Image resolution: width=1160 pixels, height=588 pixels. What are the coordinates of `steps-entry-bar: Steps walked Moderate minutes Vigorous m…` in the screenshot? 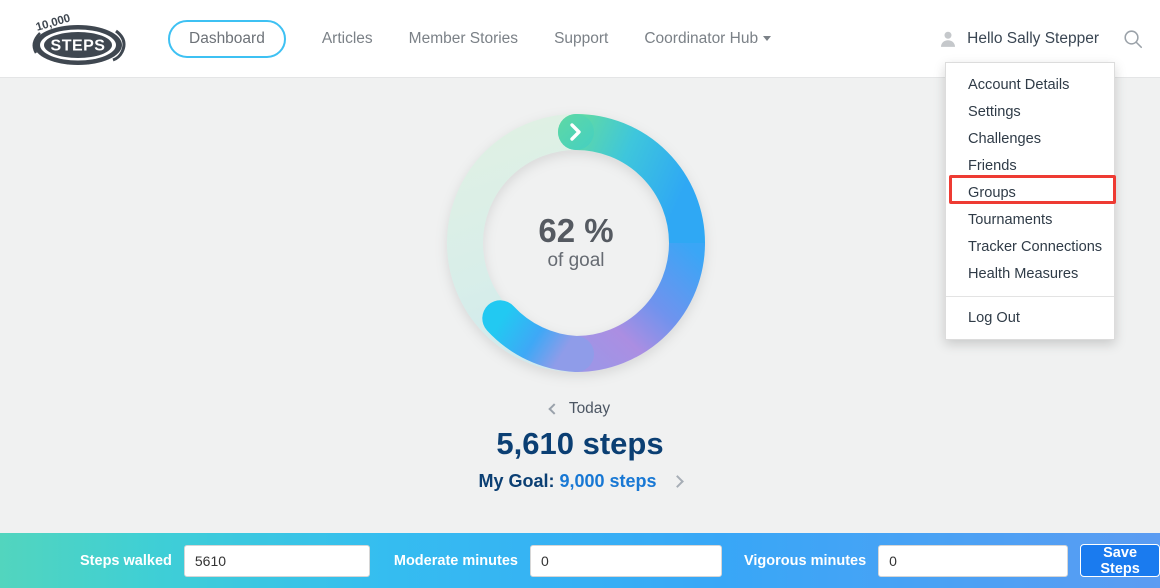 It's located at (580, 560).